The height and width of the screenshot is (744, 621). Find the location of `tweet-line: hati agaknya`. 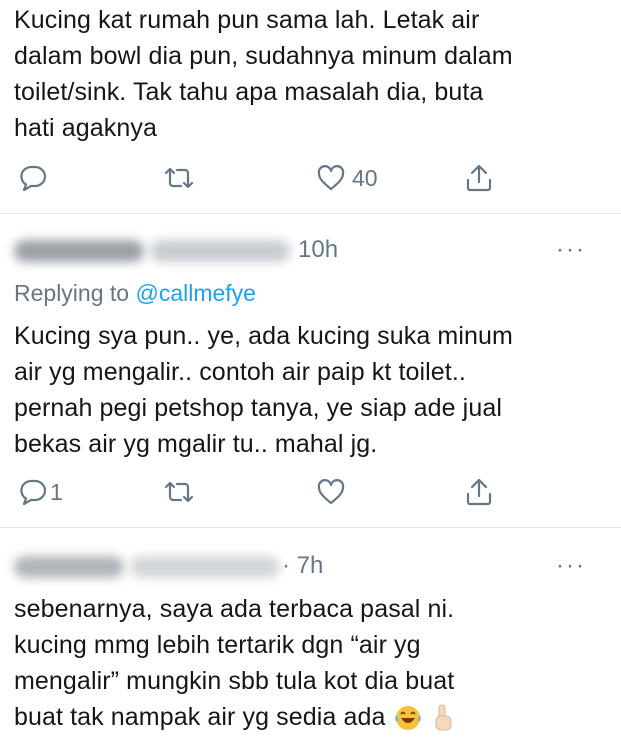

tweet-line: hati agaknya is located at coordinates (85, 128).